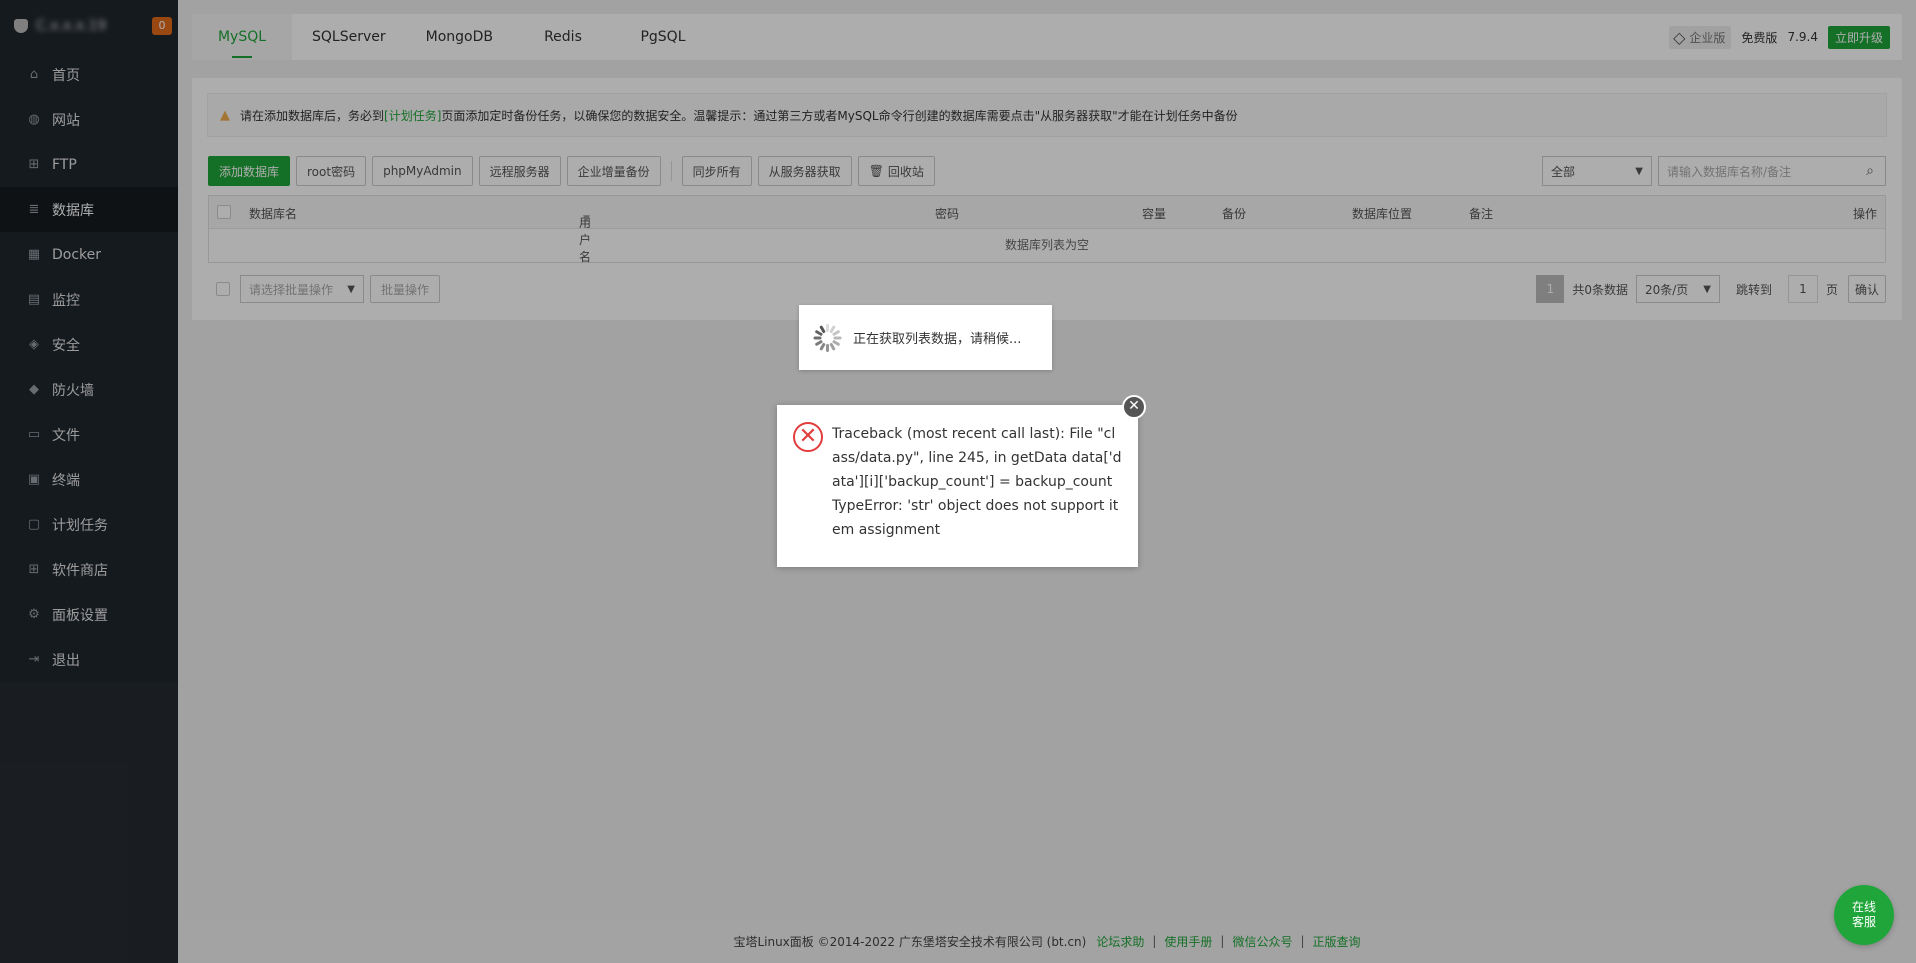 This screenshot has width=1916, height=963. I want to click on online-service-button: 在线 客服, so click(1864, 915).